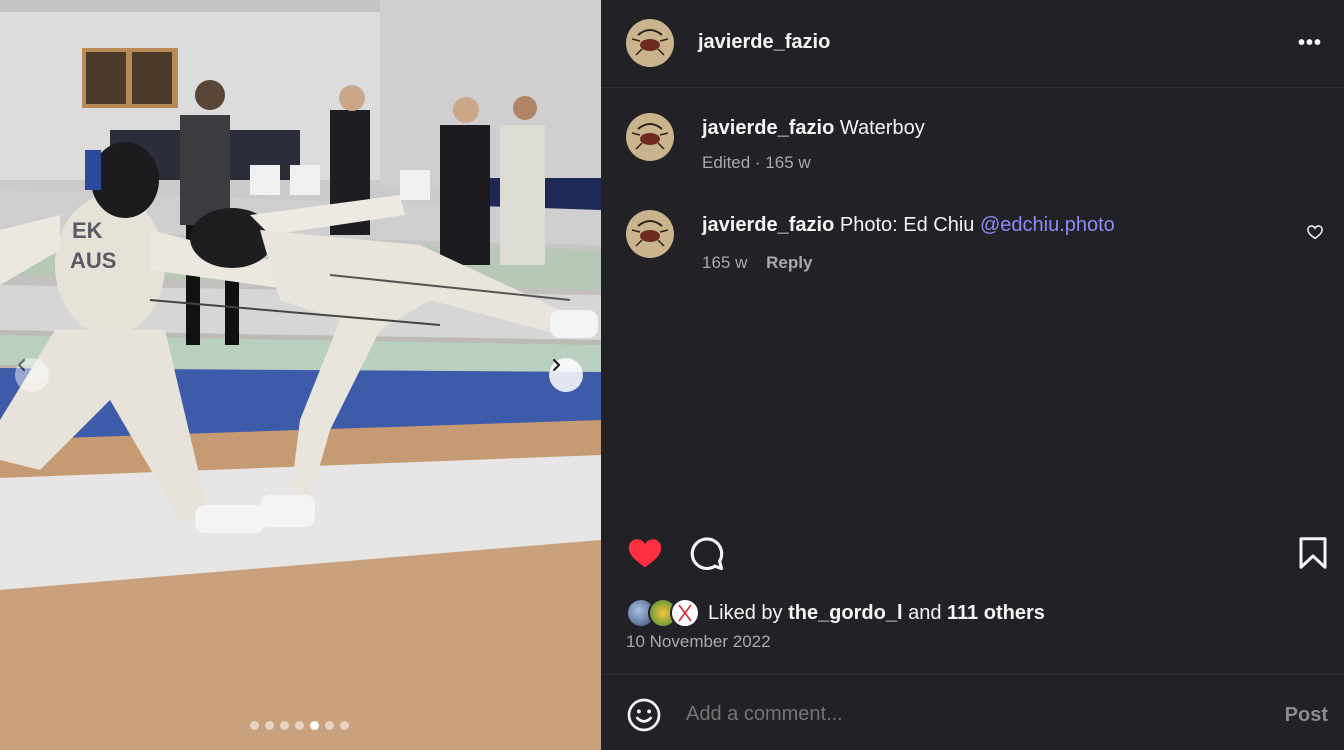 The height and width of the screenshot is (750, 1344). I want to click on post-date: 10 November 2022, so click(698, 642).